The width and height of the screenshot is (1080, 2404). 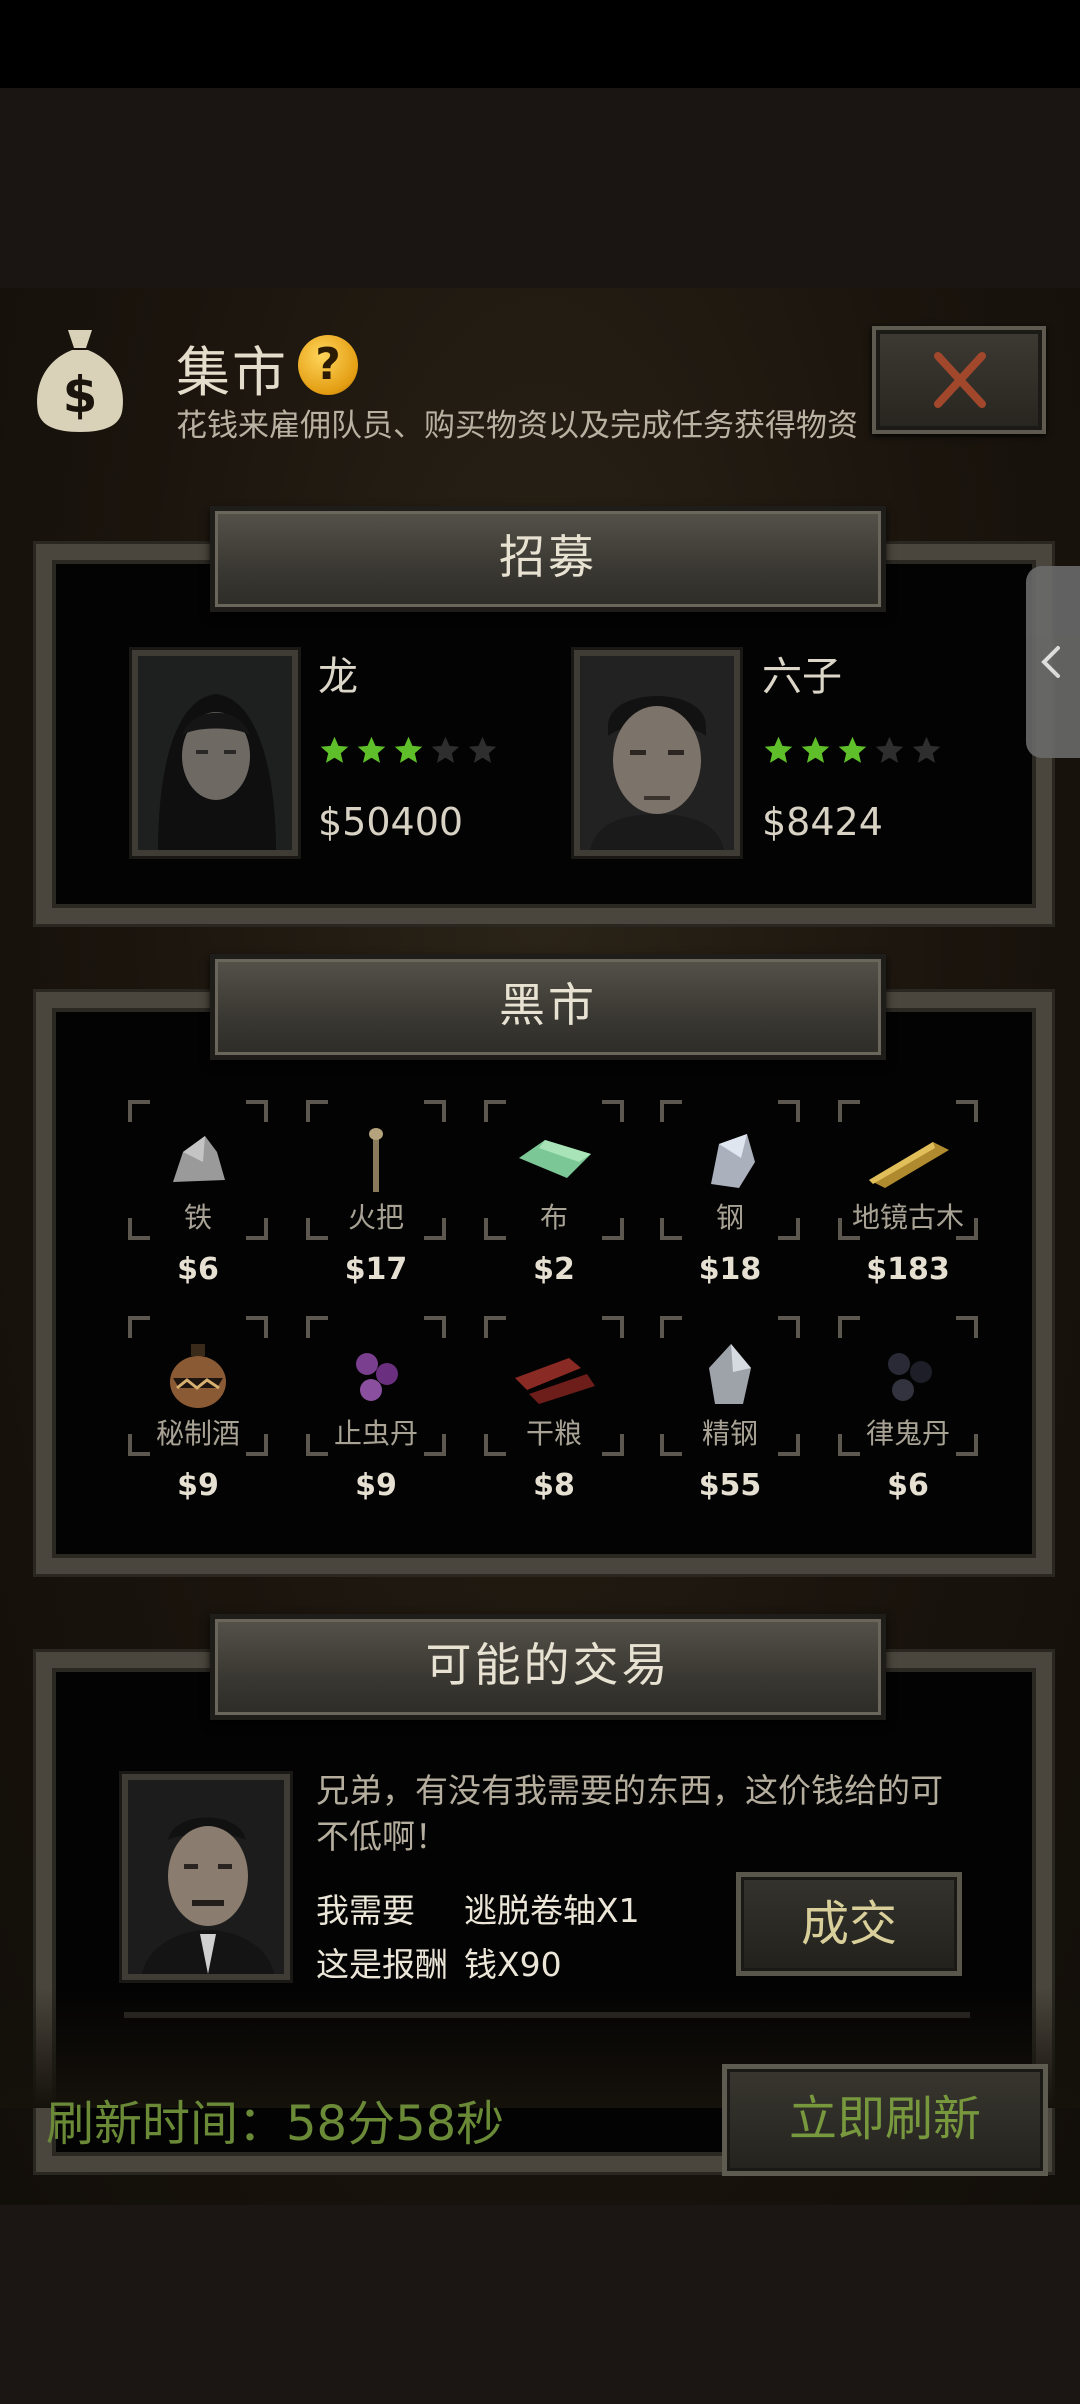 I want to click on black-pills-icon, so click(x=910, y=1377).